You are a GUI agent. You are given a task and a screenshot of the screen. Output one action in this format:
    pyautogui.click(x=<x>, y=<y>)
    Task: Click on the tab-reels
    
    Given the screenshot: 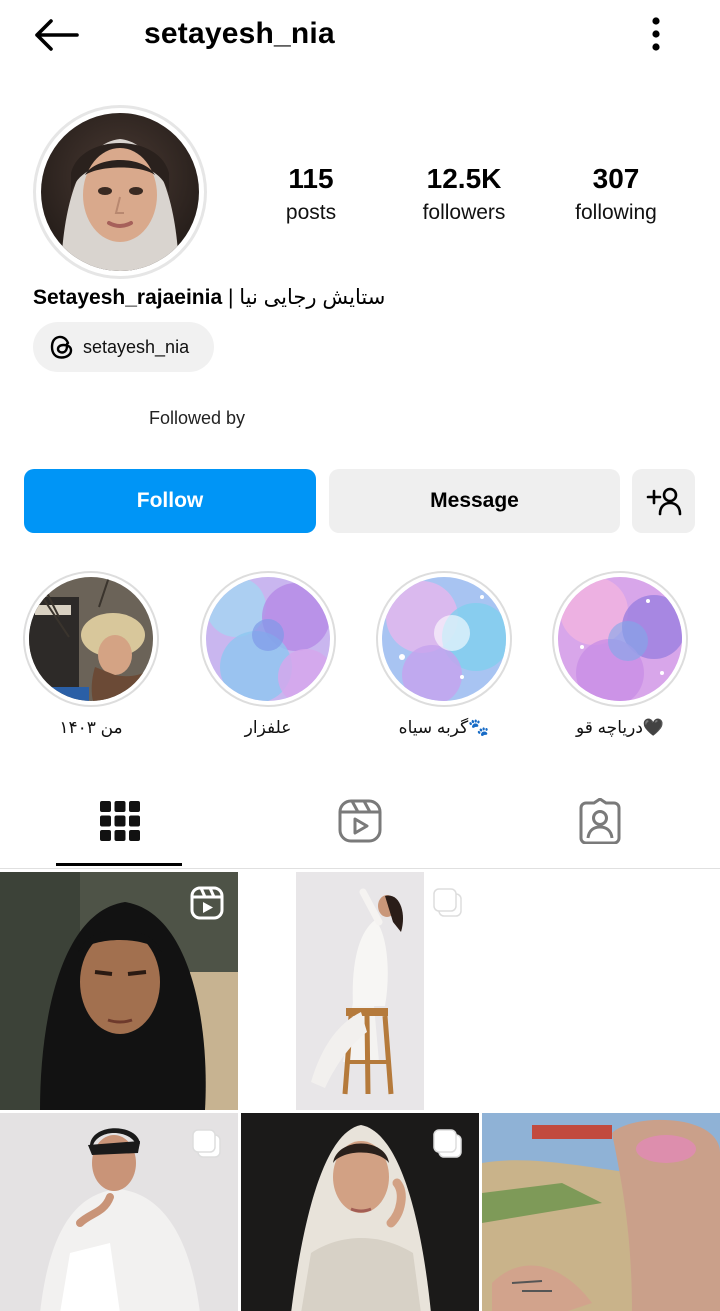 What is the action you would take?
    pyautogui.click(x=360, y=821)
    